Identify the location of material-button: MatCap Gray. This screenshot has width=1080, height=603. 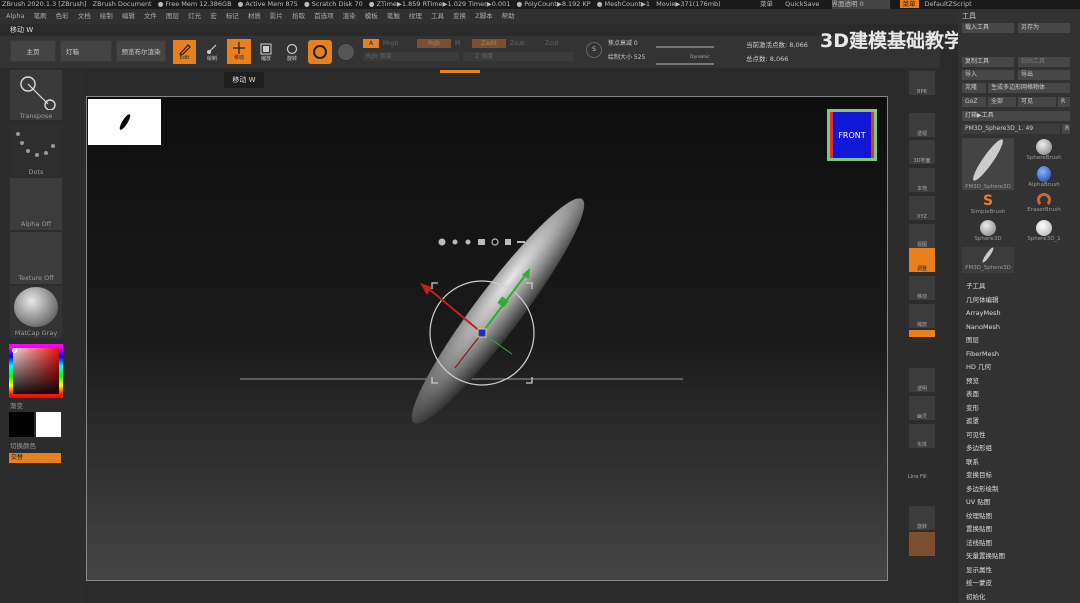
(36, 312).